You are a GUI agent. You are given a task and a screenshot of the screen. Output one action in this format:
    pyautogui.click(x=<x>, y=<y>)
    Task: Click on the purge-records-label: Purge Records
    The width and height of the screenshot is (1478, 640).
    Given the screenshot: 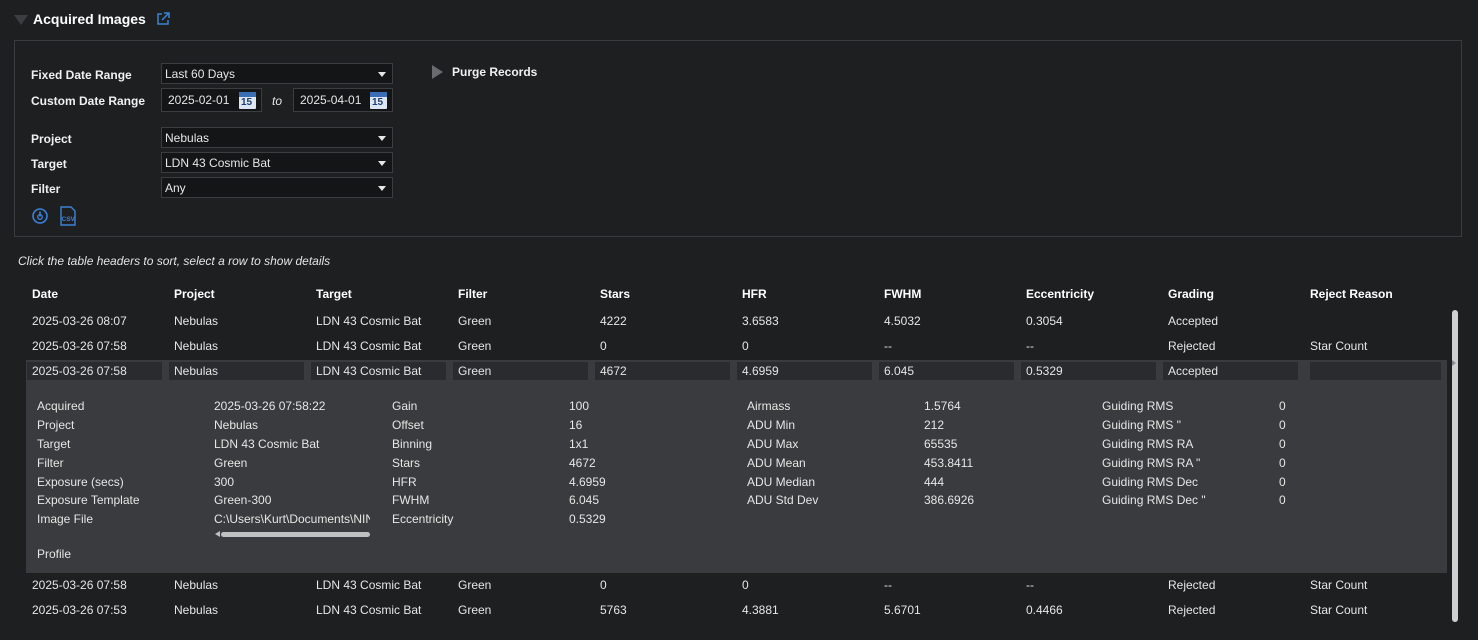 What is the action you would take?
    pyautogui.click(x=495, y=72)
    